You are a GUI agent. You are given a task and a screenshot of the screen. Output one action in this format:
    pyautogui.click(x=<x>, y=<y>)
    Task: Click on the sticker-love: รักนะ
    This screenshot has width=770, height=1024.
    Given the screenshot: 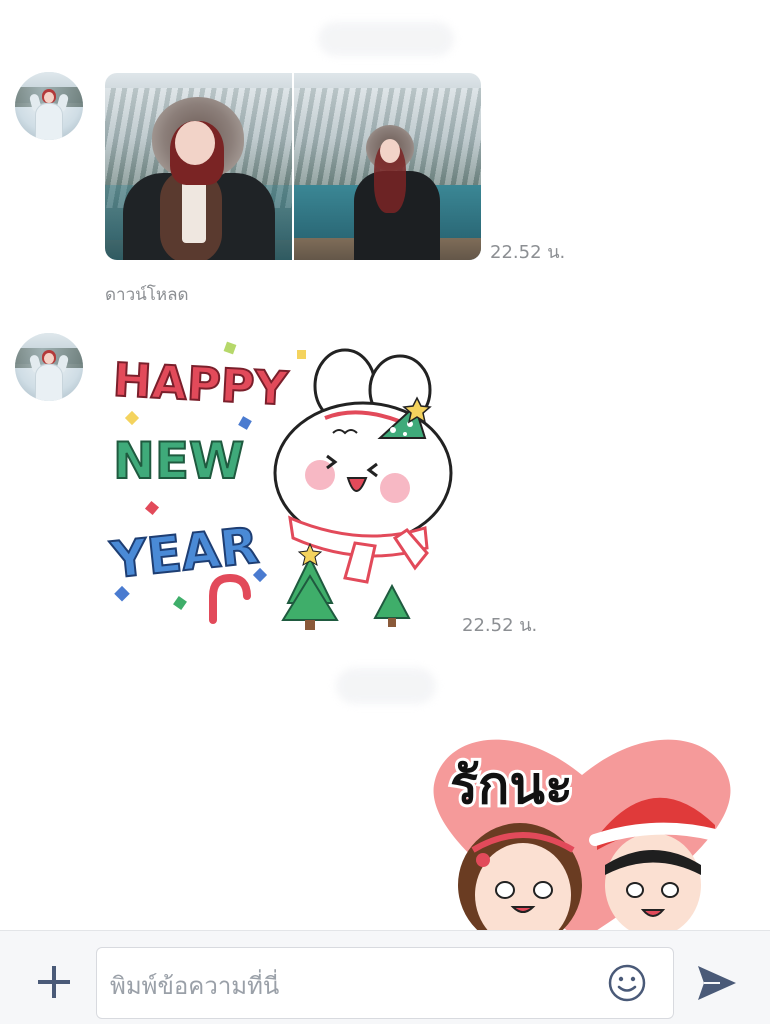 What is the action you would take?
    pyautogui.click(x=582, y=827)
    